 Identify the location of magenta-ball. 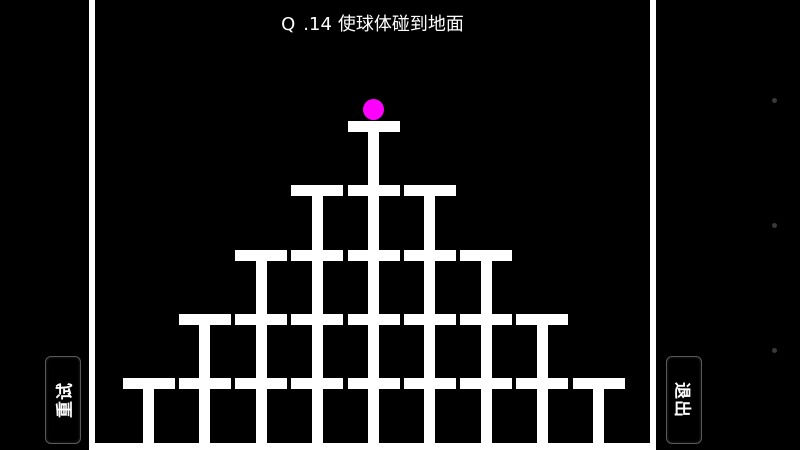
(373, 109).